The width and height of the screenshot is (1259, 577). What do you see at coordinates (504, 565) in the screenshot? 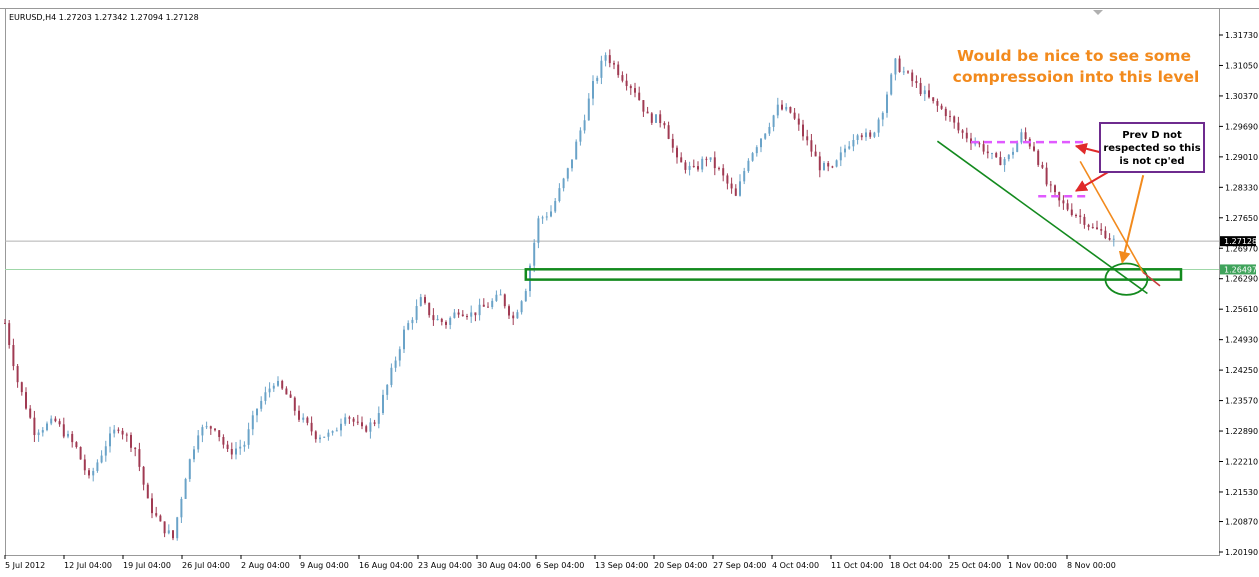
I see `x-tick-label: 30 Aug 04:00` at bounding box center [504, 565].